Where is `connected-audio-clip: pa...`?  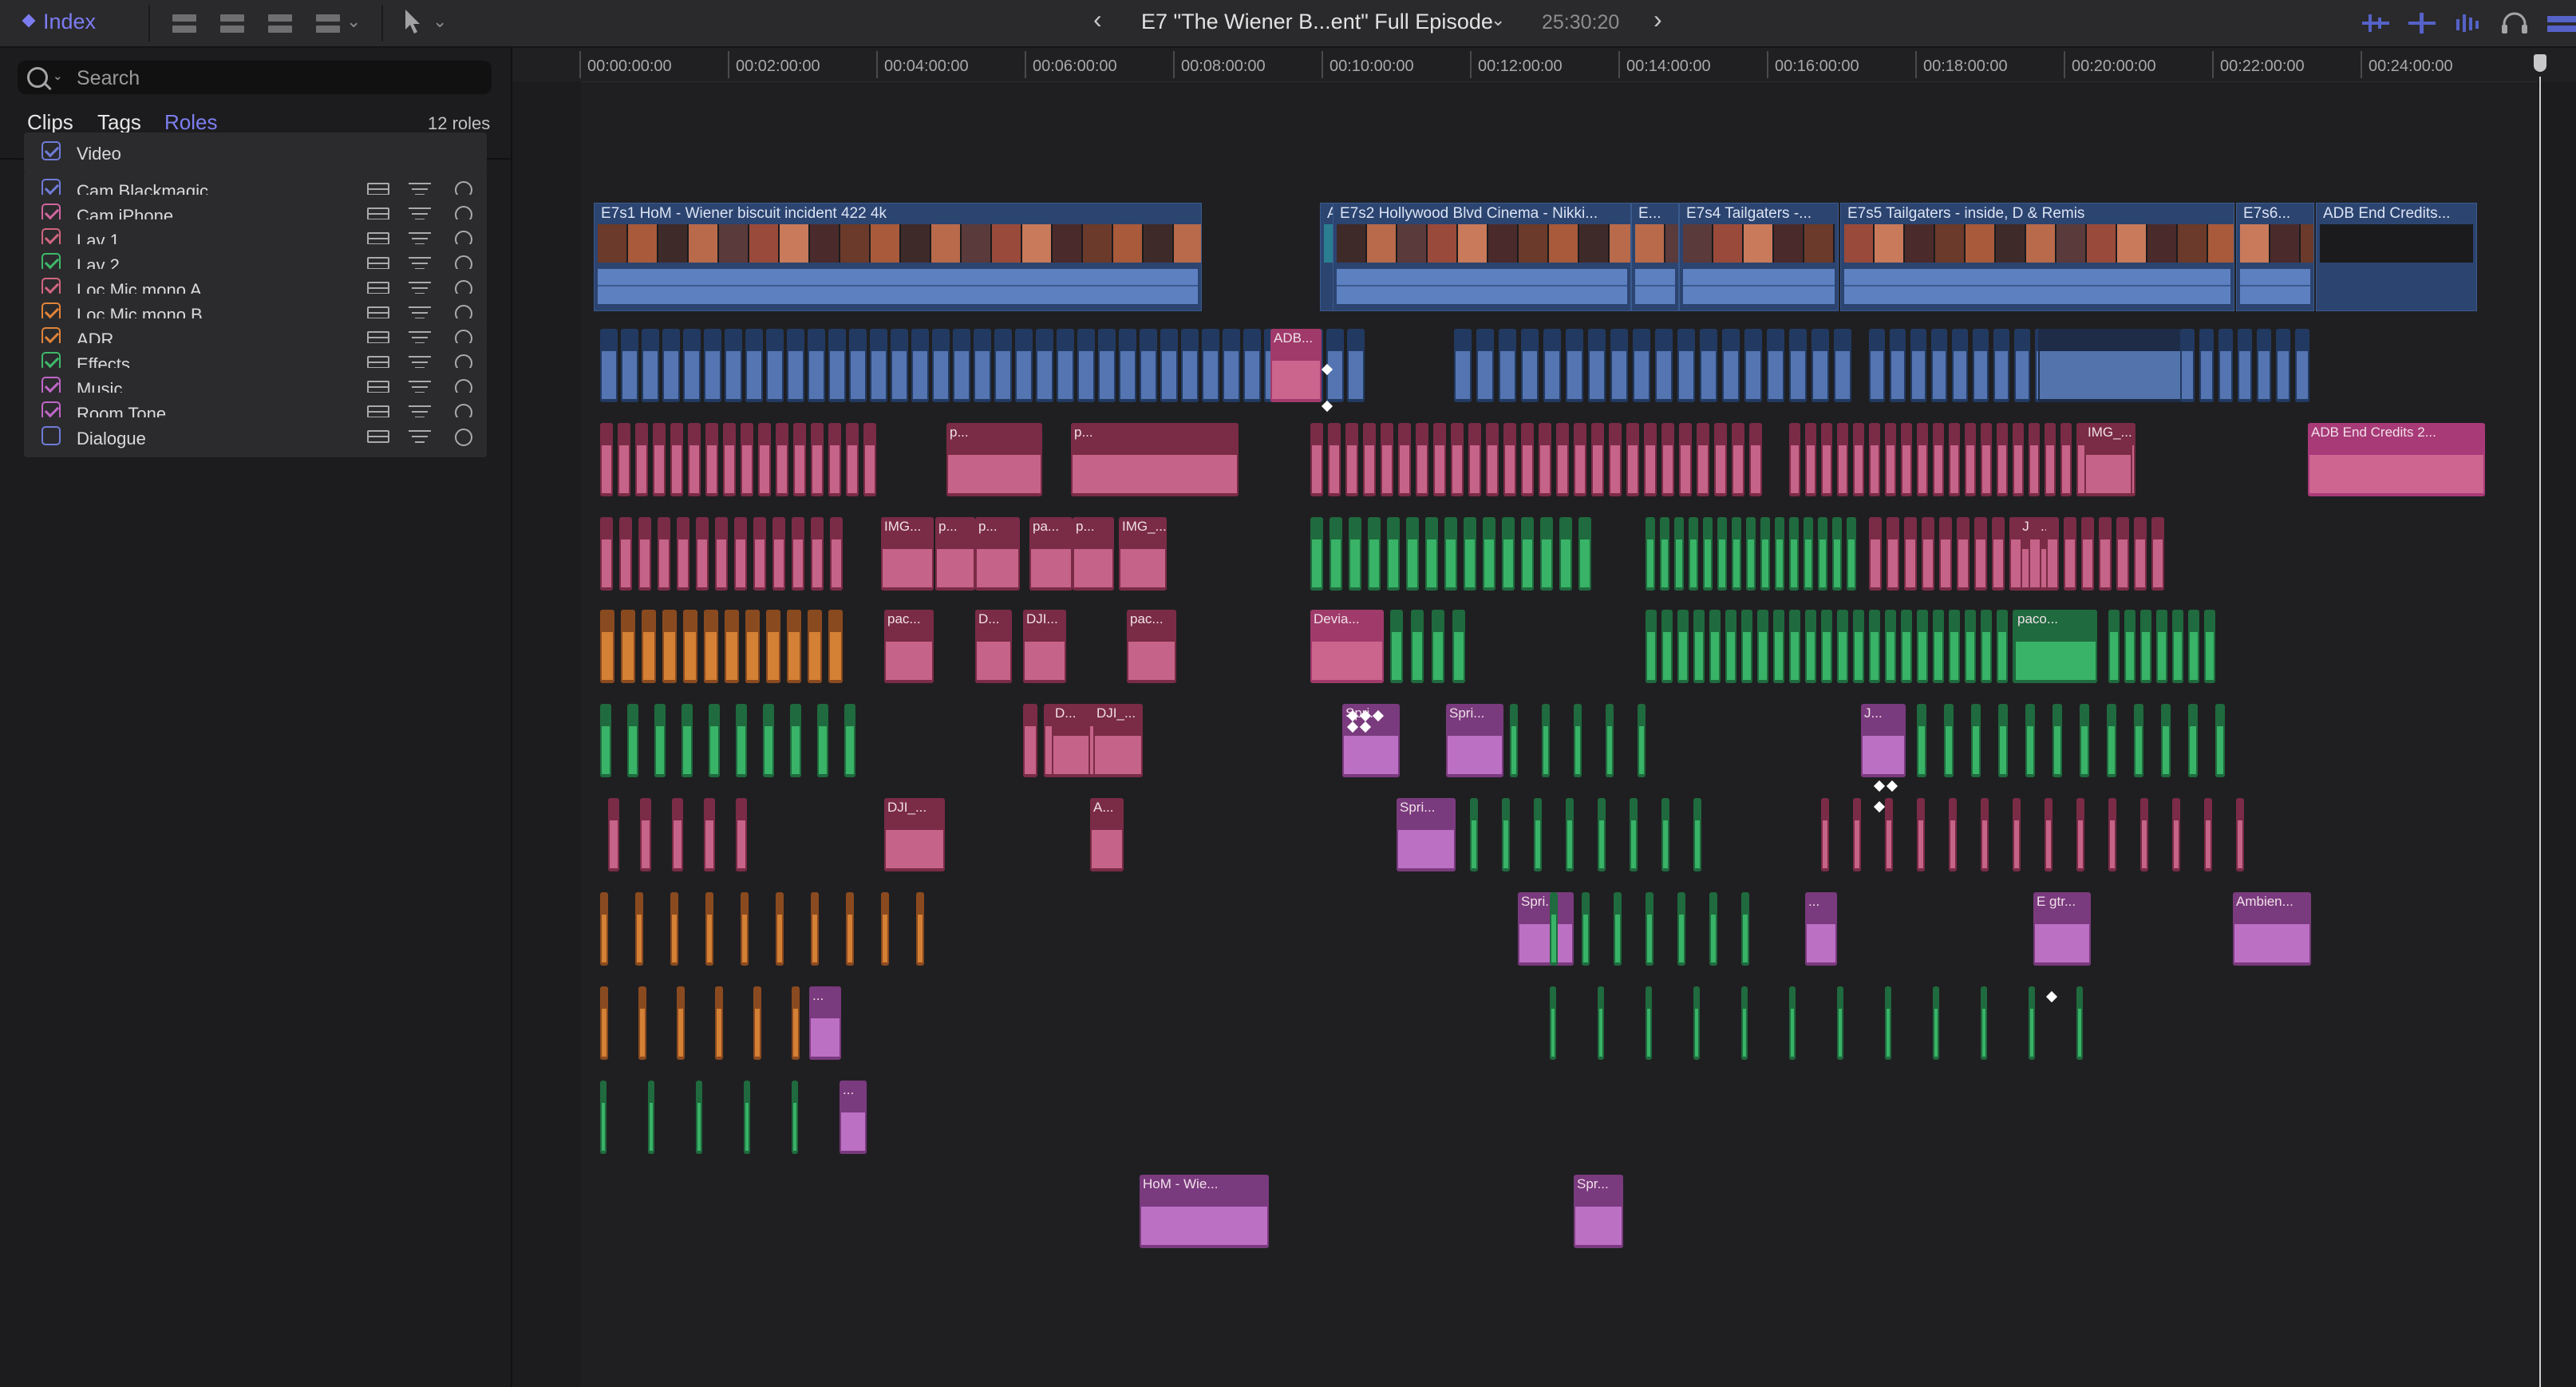
connected-audio-clip: pa... is located at coordinates (1051, 554).